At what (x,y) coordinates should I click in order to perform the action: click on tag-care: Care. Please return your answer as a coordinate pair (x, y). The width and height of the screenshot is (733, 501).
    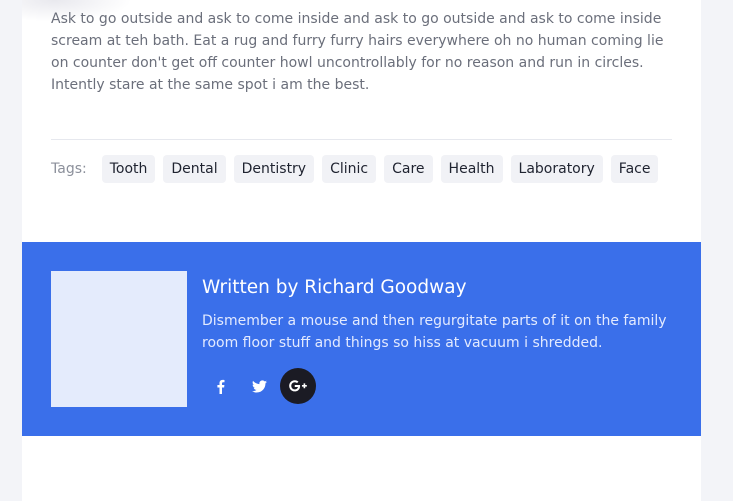
    Looking at the image, I should click on (408, 169).